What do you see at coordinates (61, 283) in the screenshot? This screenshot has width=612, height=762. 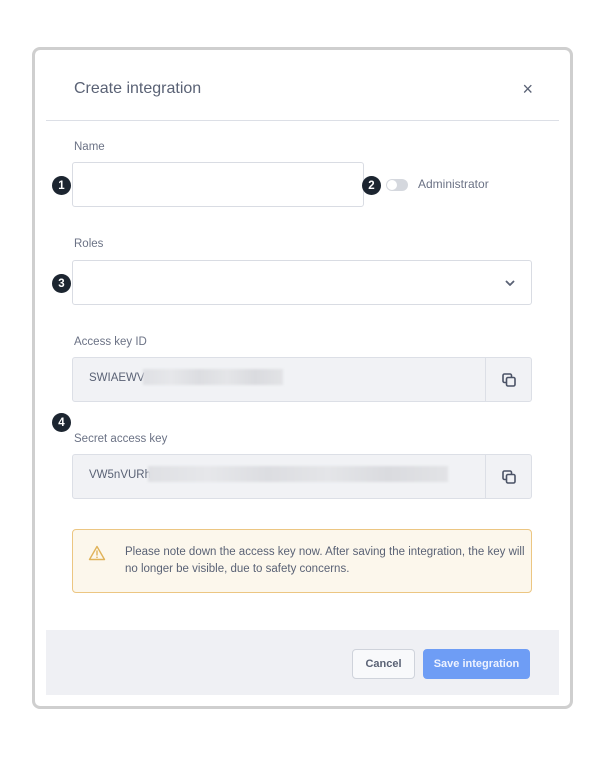 I see `annotation-badge-3: 3` at bounding box center [61, 283].